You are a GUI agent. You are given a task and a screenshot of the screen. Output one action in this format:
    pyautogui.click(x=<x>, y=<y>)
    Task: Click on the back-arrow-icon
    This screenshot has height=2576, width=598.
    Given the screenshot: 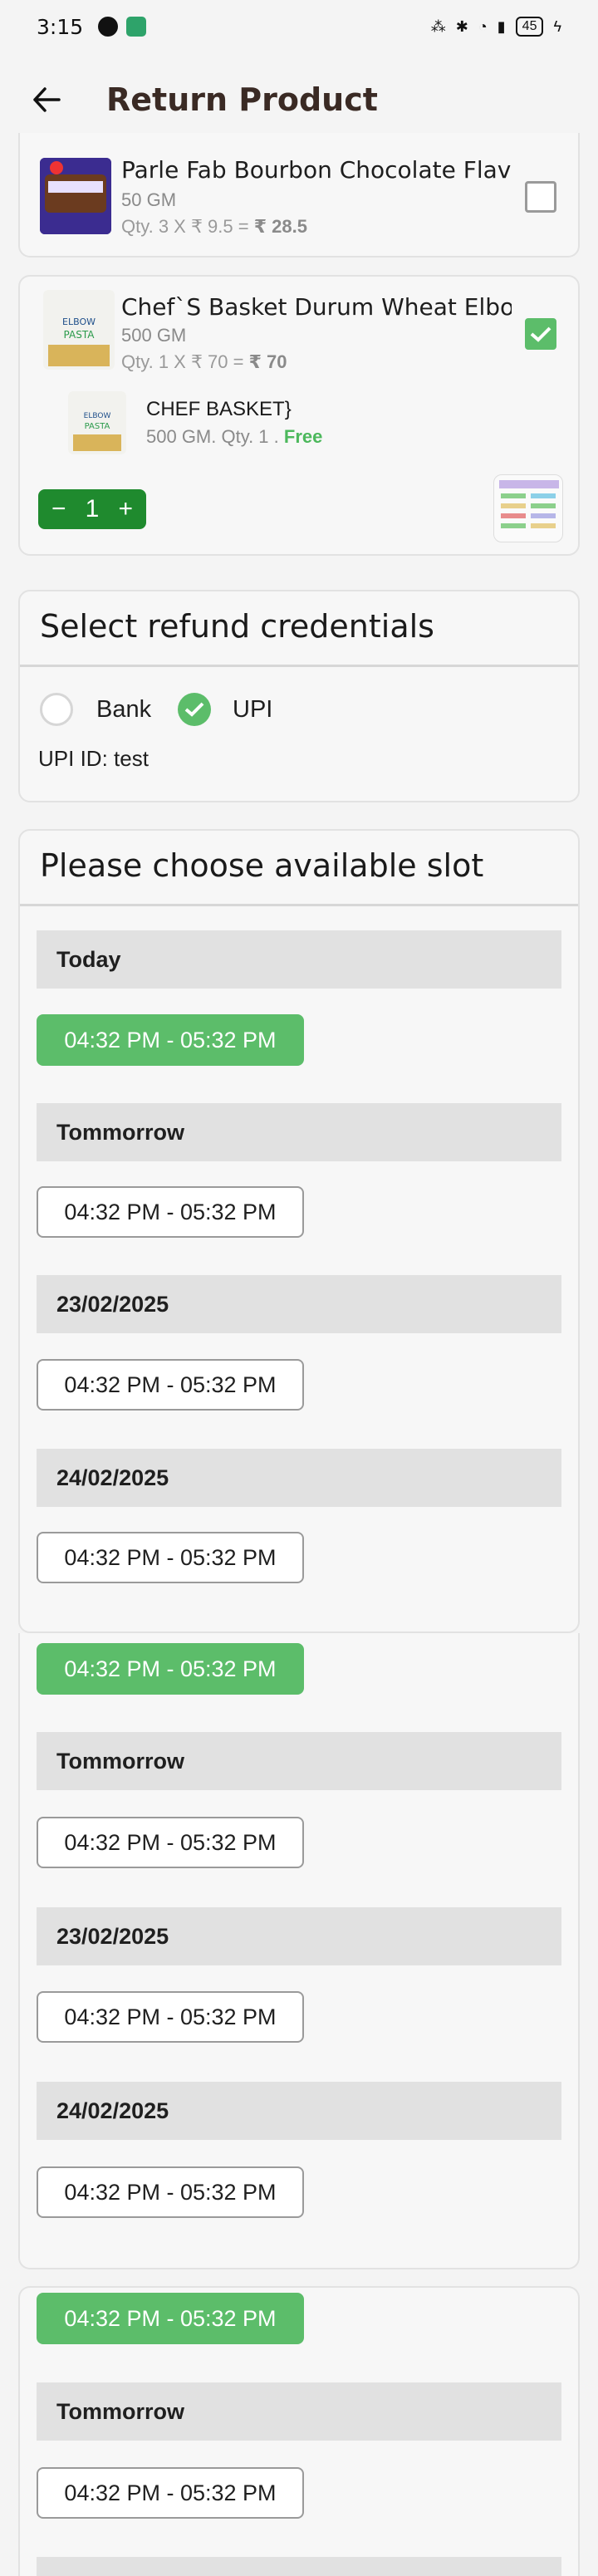 What is the action you would take?
    pyautogui.click(x=47, y=99)
    